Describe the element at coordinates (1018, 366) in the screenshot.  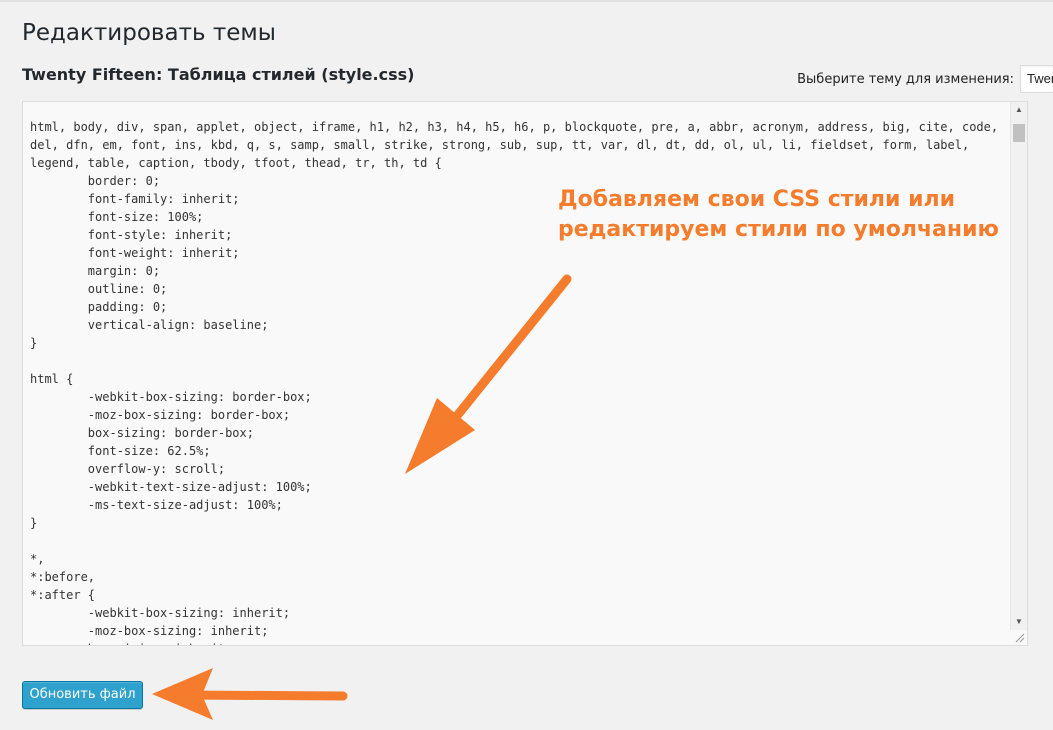
I see `editor-scrollbar: ▲ ▼` at that location.